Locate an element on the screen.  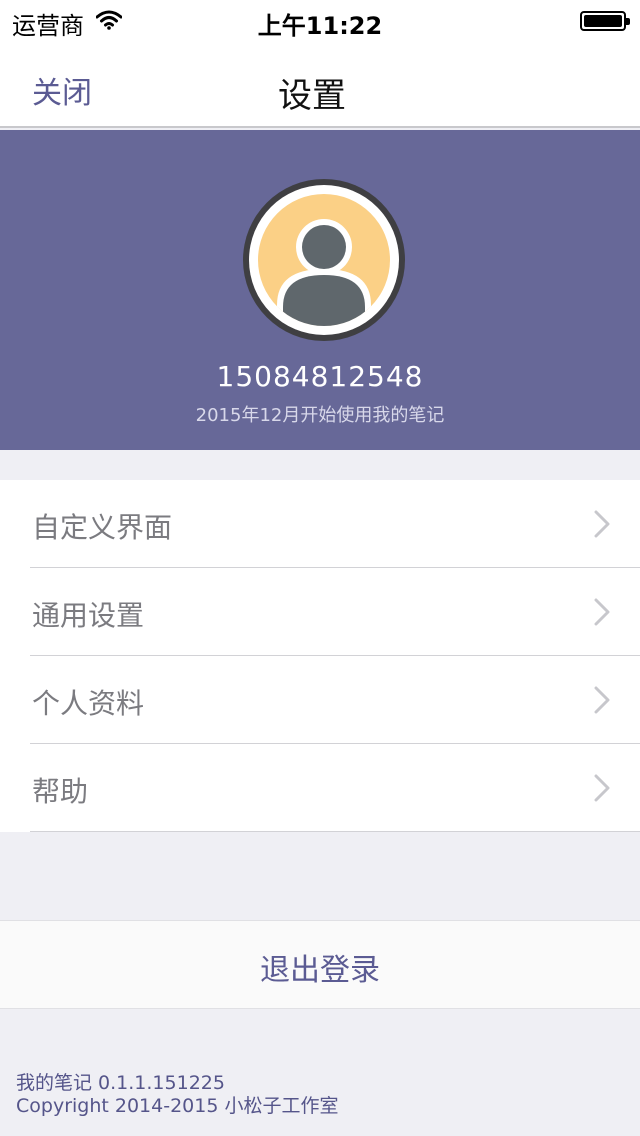
battery-icon is located at coordinates (605, 21).